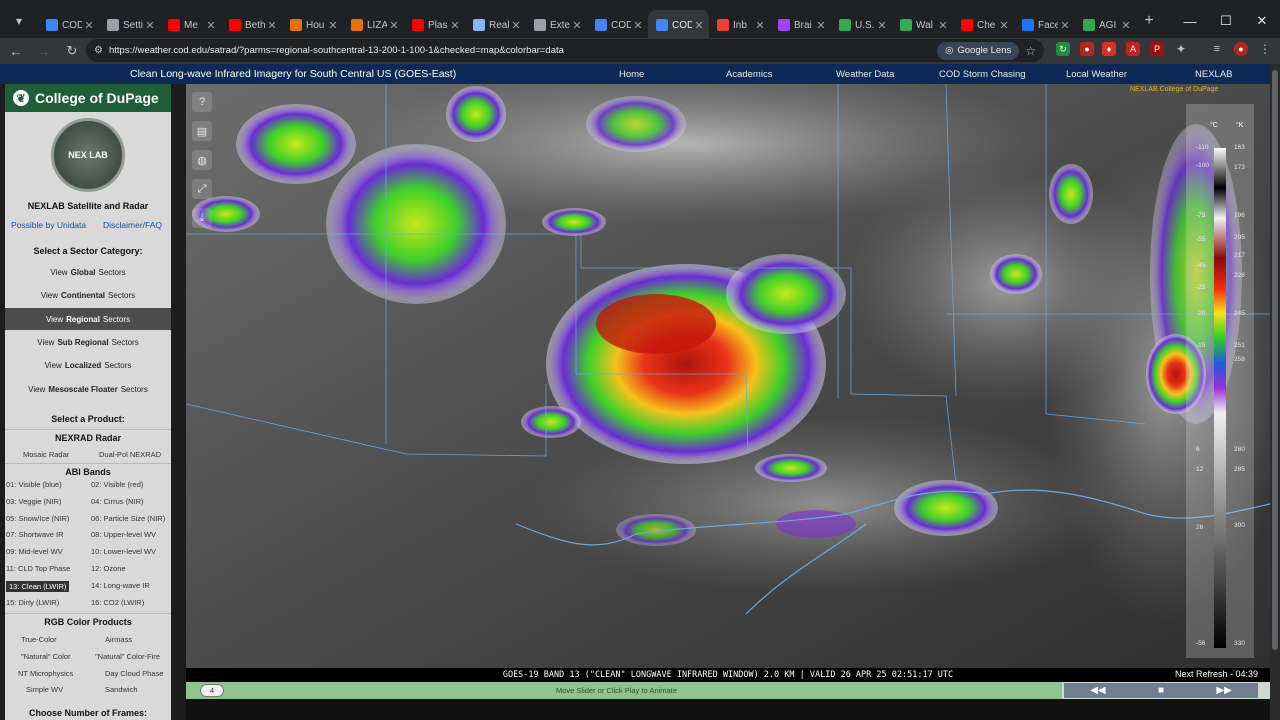  Describe the element at coordinates (978, 50) in the screenshot. I see `google-lens-button: ◎ Google Lens` at that location.